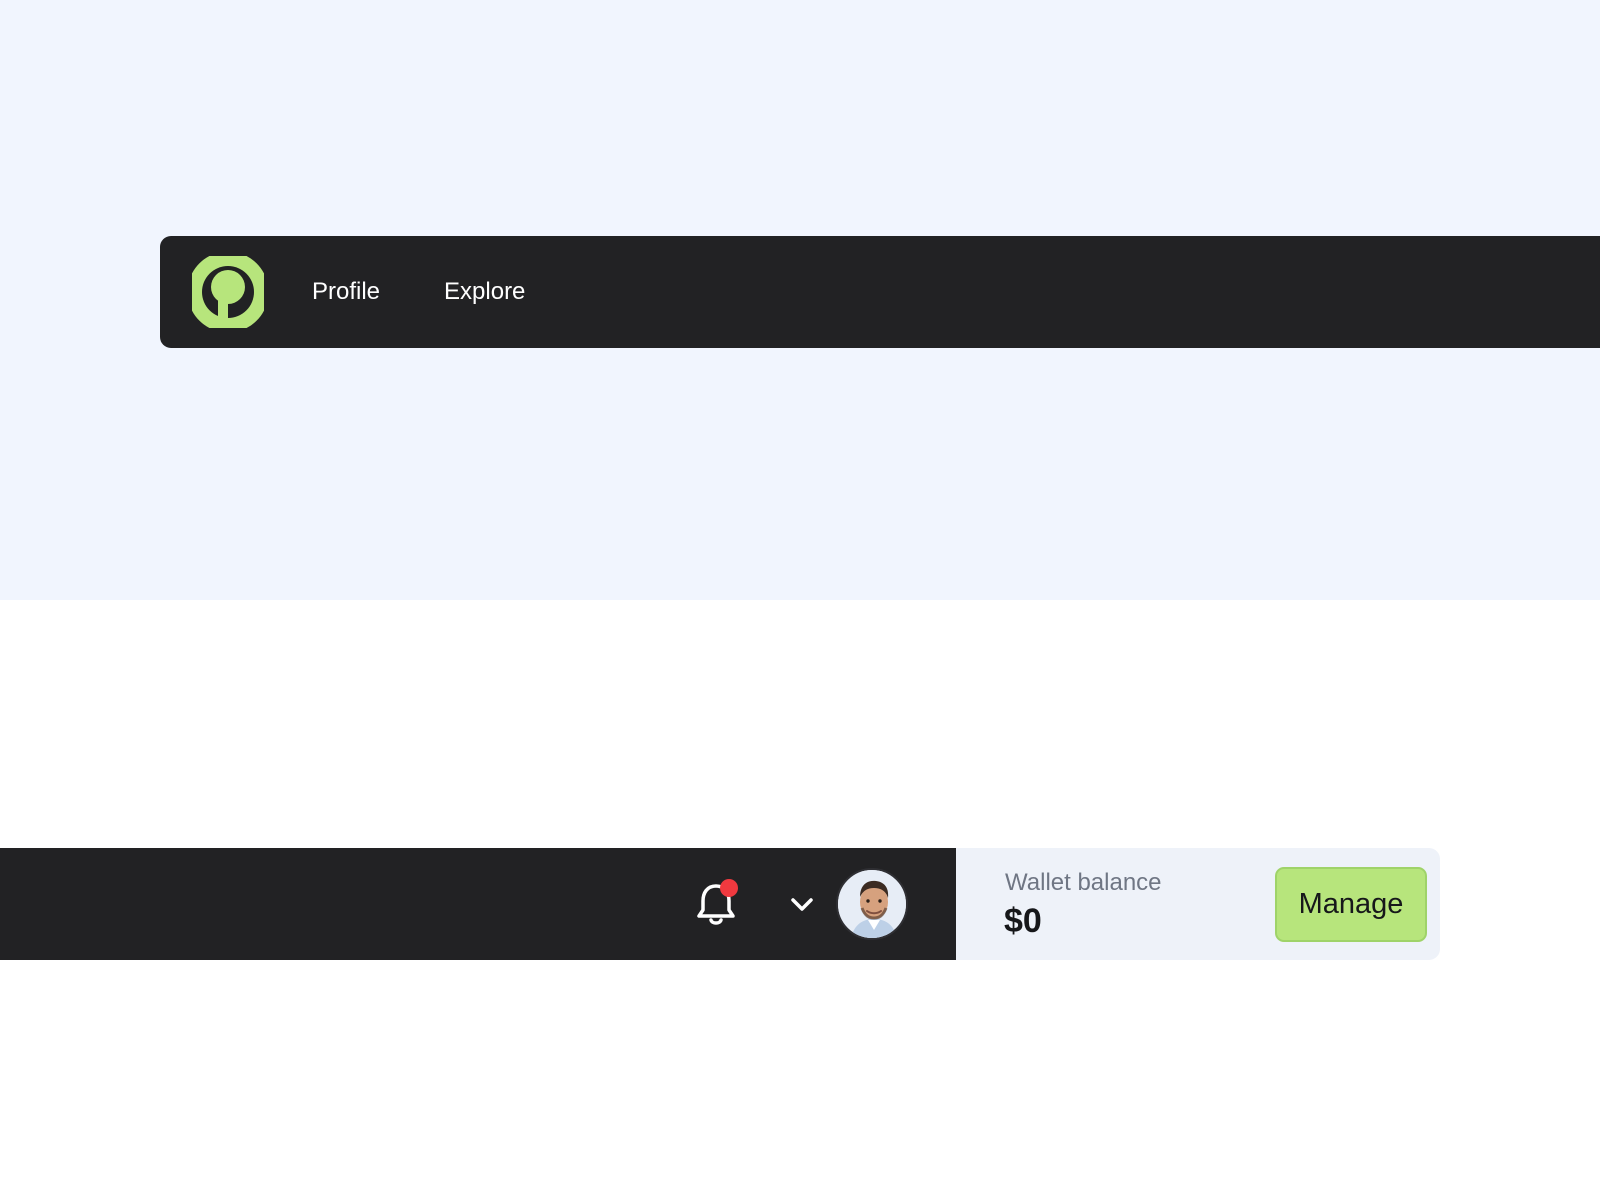 The width and height of the screenshot is (1600, 1200). I want to click on nav-link-profile: Profile, so click(346, 292).